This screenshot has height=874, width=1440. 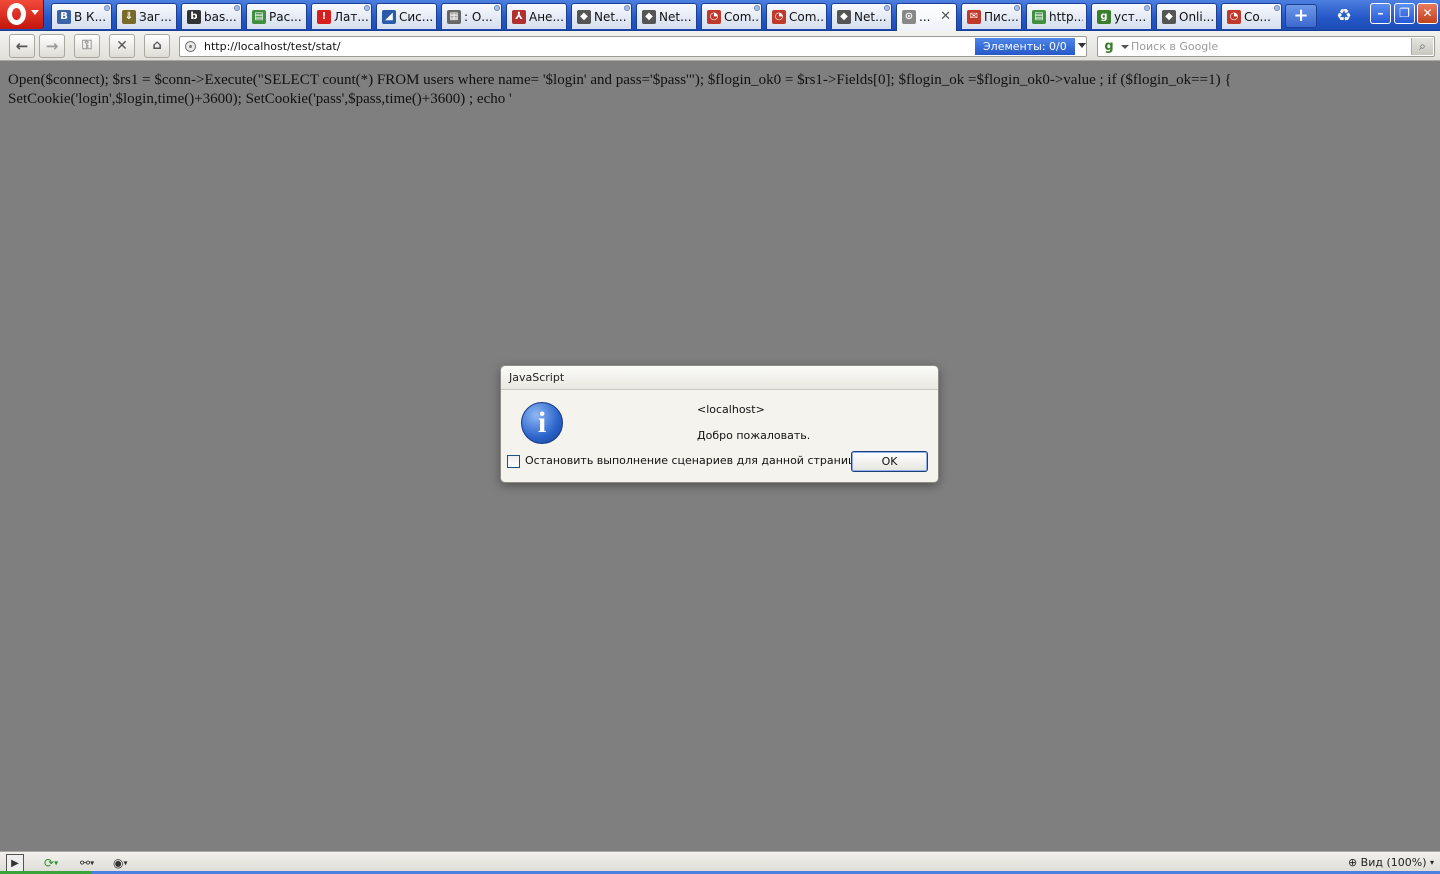 I want to click on trash-icon: ♻, so click(x=1344, y=16).